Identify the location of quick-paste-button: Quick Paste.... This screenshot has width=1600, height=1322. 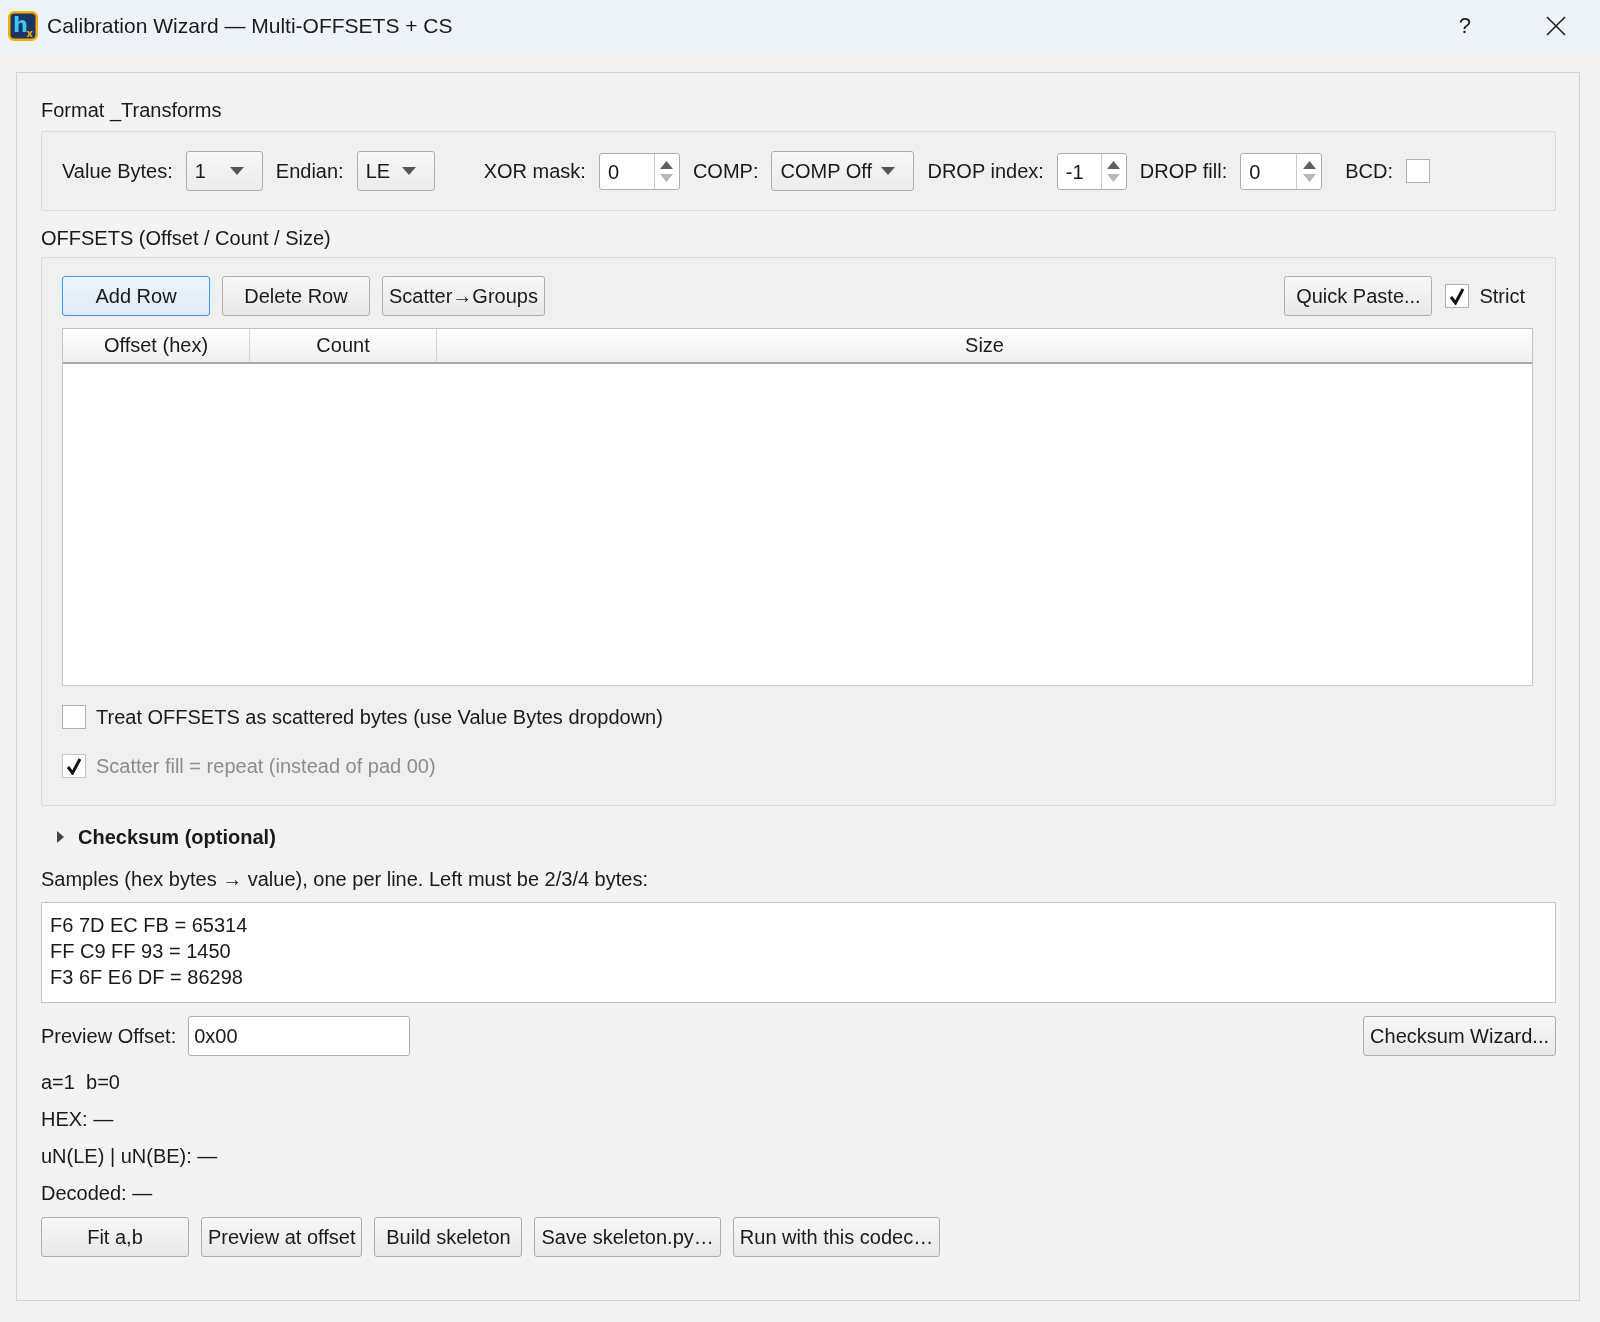
(1358, 296).